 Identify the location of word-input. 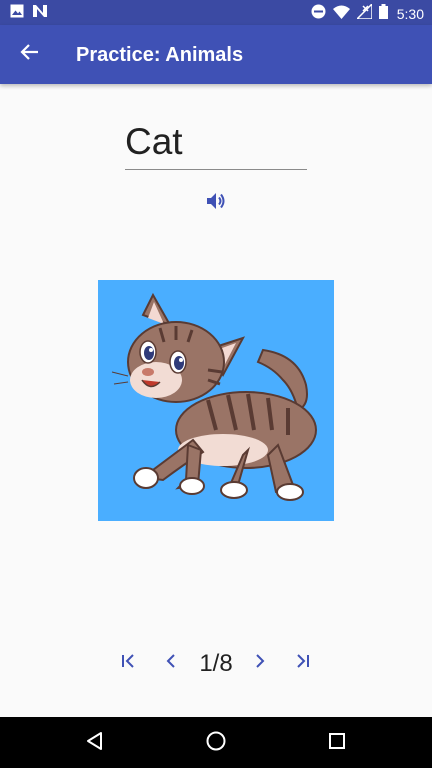
(216, 142).